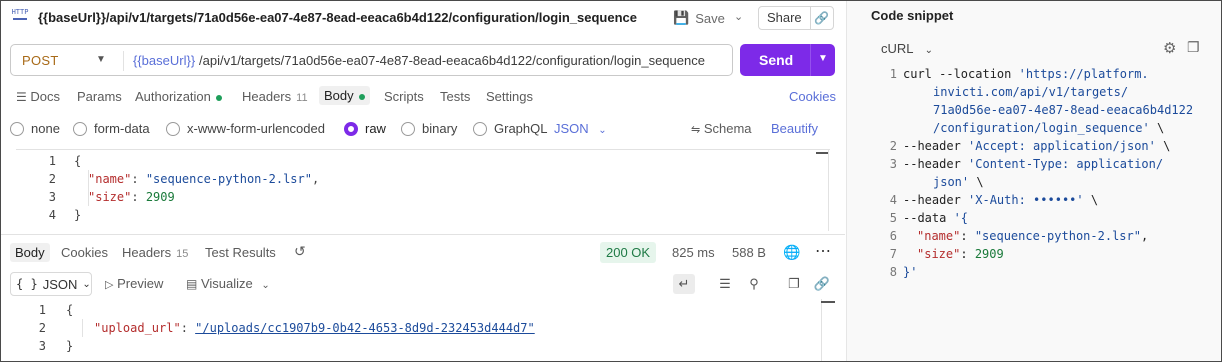 Image resolution: width=1222 pixels, height=362 pixels. I want to click on option-label: binary, so click(440, 128).